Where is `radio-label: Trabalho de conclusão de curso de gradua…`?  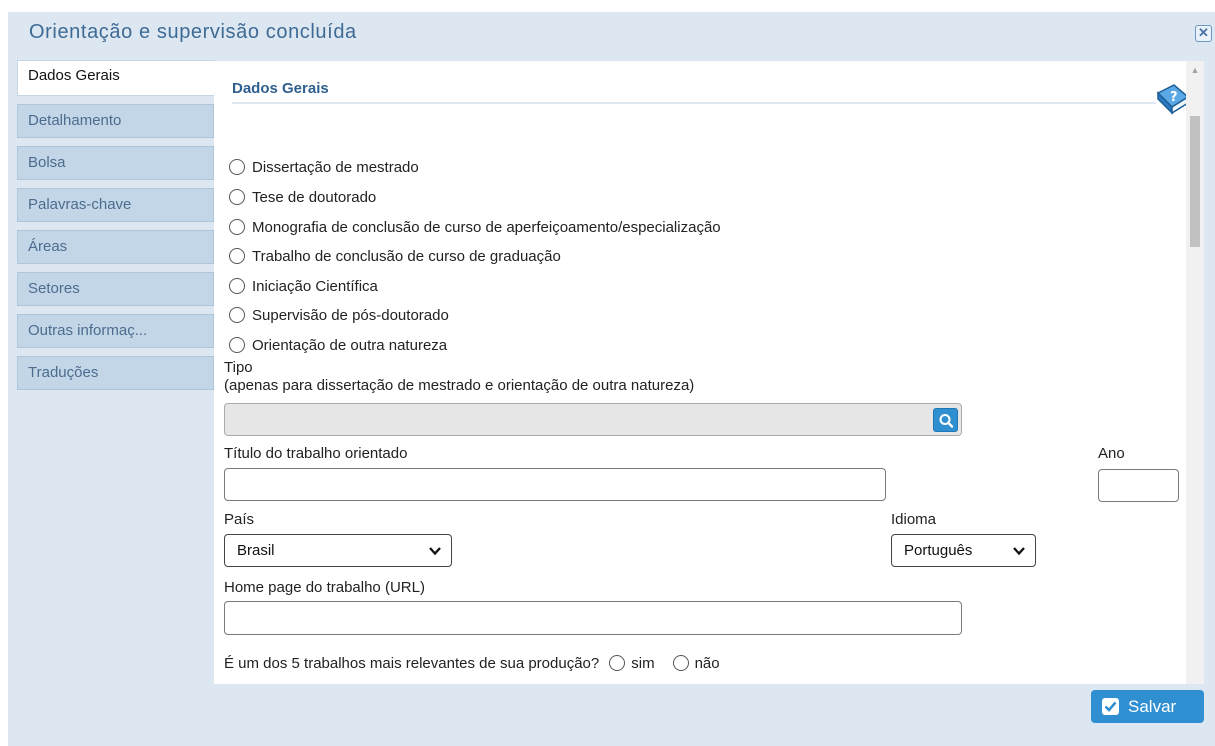
radio-label: Trabalho de conclusão de curso de gradua… is located at coordinates (406, 256).